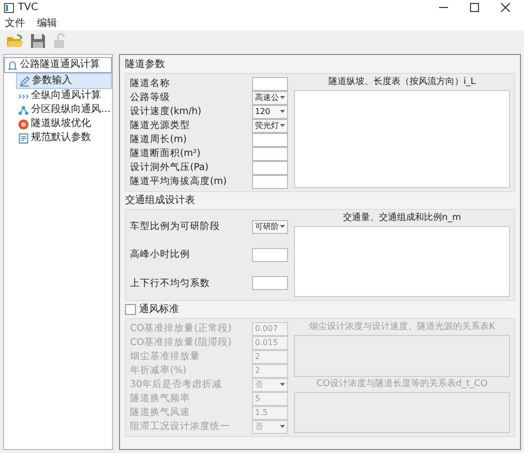 The width and height of the screenshot is (524, 453). I want to click on section-title: 通风标准, so click(159, 309).